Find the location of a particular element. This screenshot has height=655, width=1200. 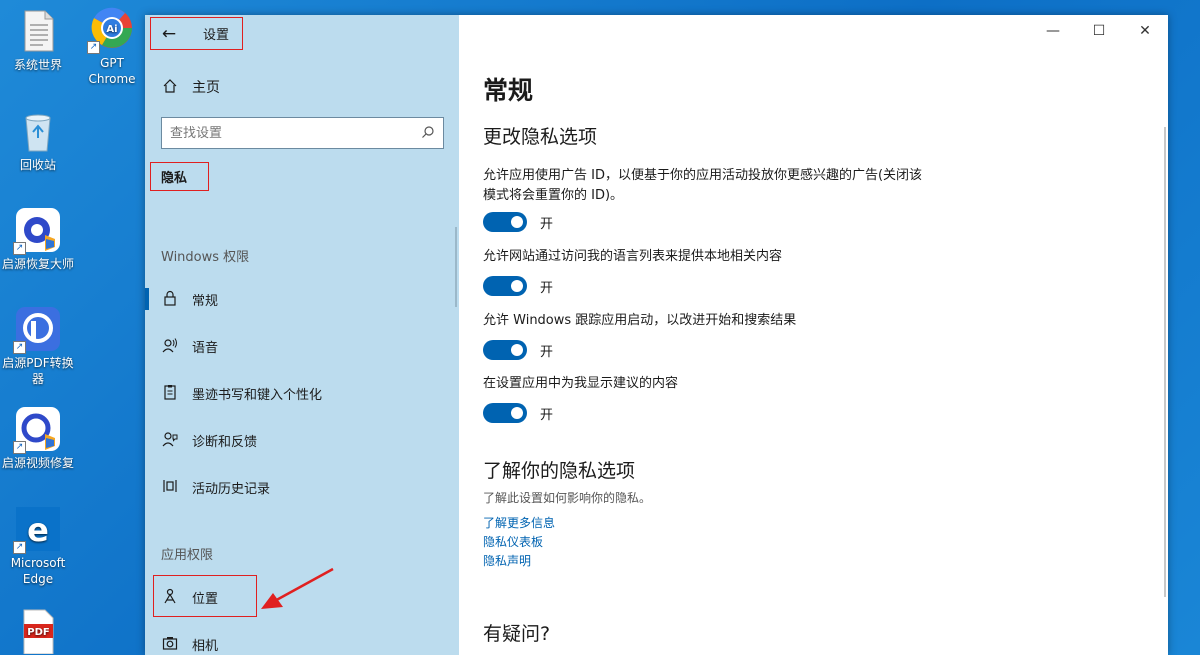

desktop-icon-system-world: 系统世界 is located at coordinates (38, 40).